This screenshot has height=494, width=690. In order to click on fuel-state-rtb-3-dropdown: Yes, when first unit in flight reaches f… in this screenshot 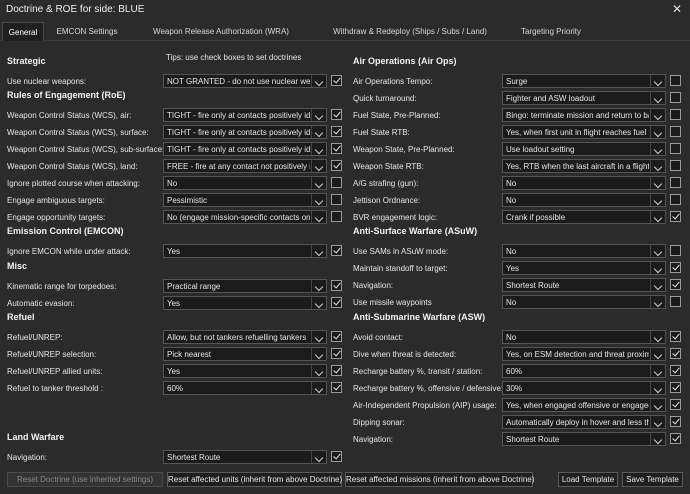, I will do `click(584, 132)`.